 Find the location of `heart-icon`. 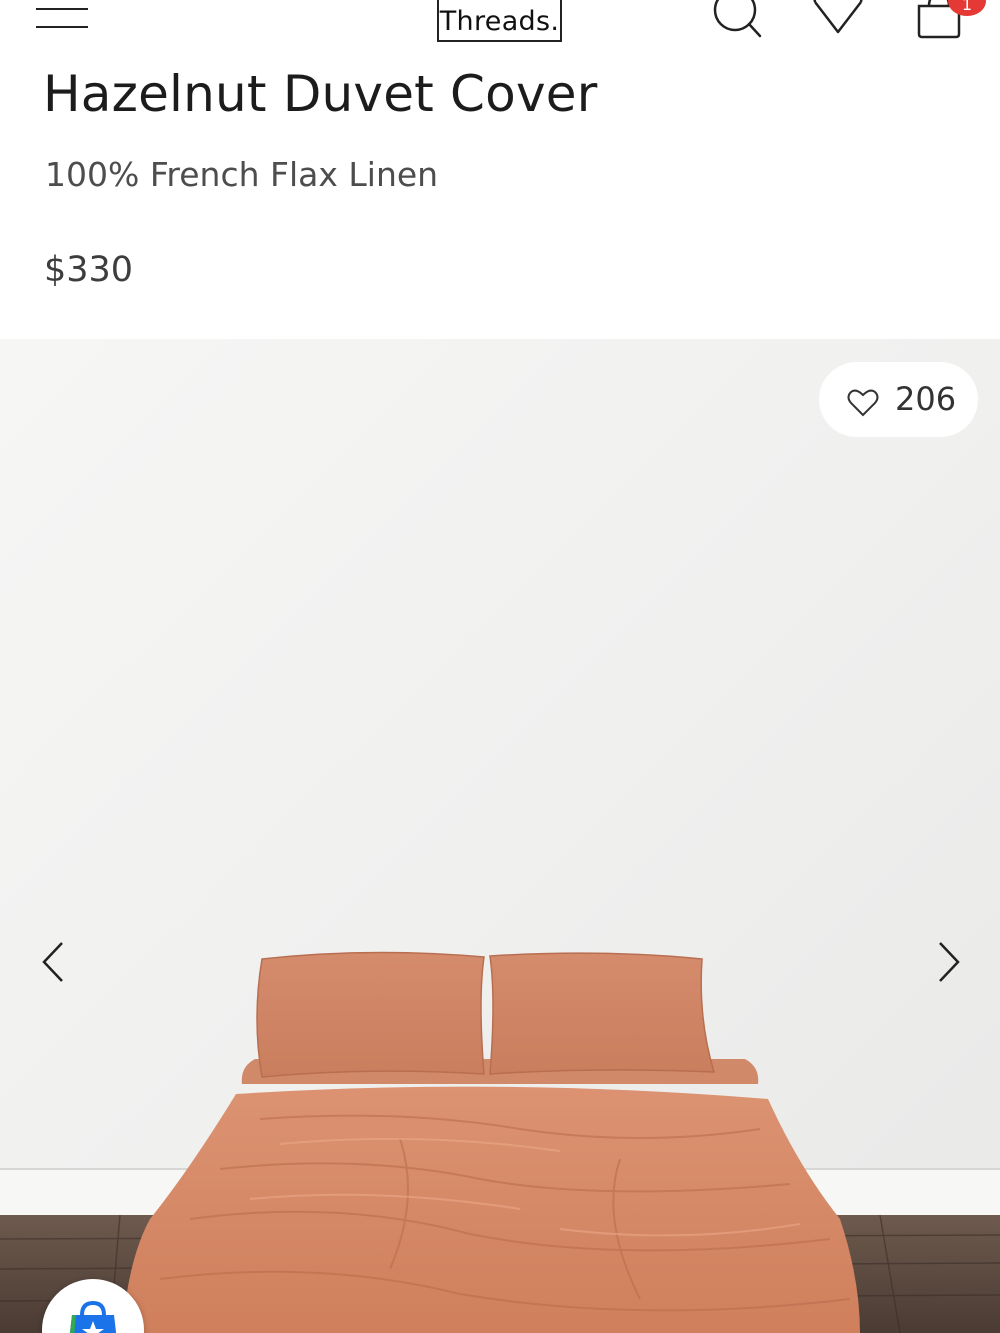

heart-icon is located at coordinates (838, 18).